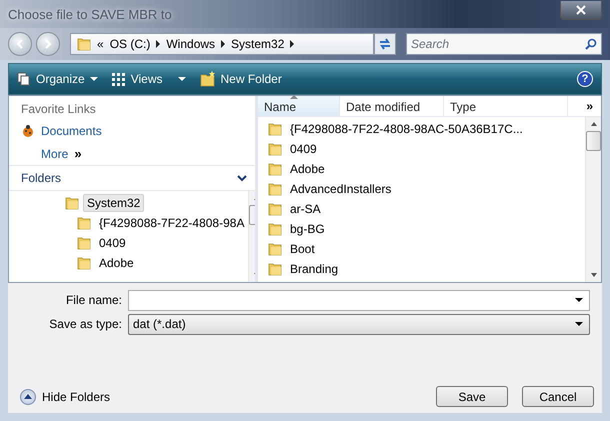 The height and width of the screenshot is (421, 610). Describe the element at coordinates (48, 44) in the screenshot. I see `forward-button` at that location.